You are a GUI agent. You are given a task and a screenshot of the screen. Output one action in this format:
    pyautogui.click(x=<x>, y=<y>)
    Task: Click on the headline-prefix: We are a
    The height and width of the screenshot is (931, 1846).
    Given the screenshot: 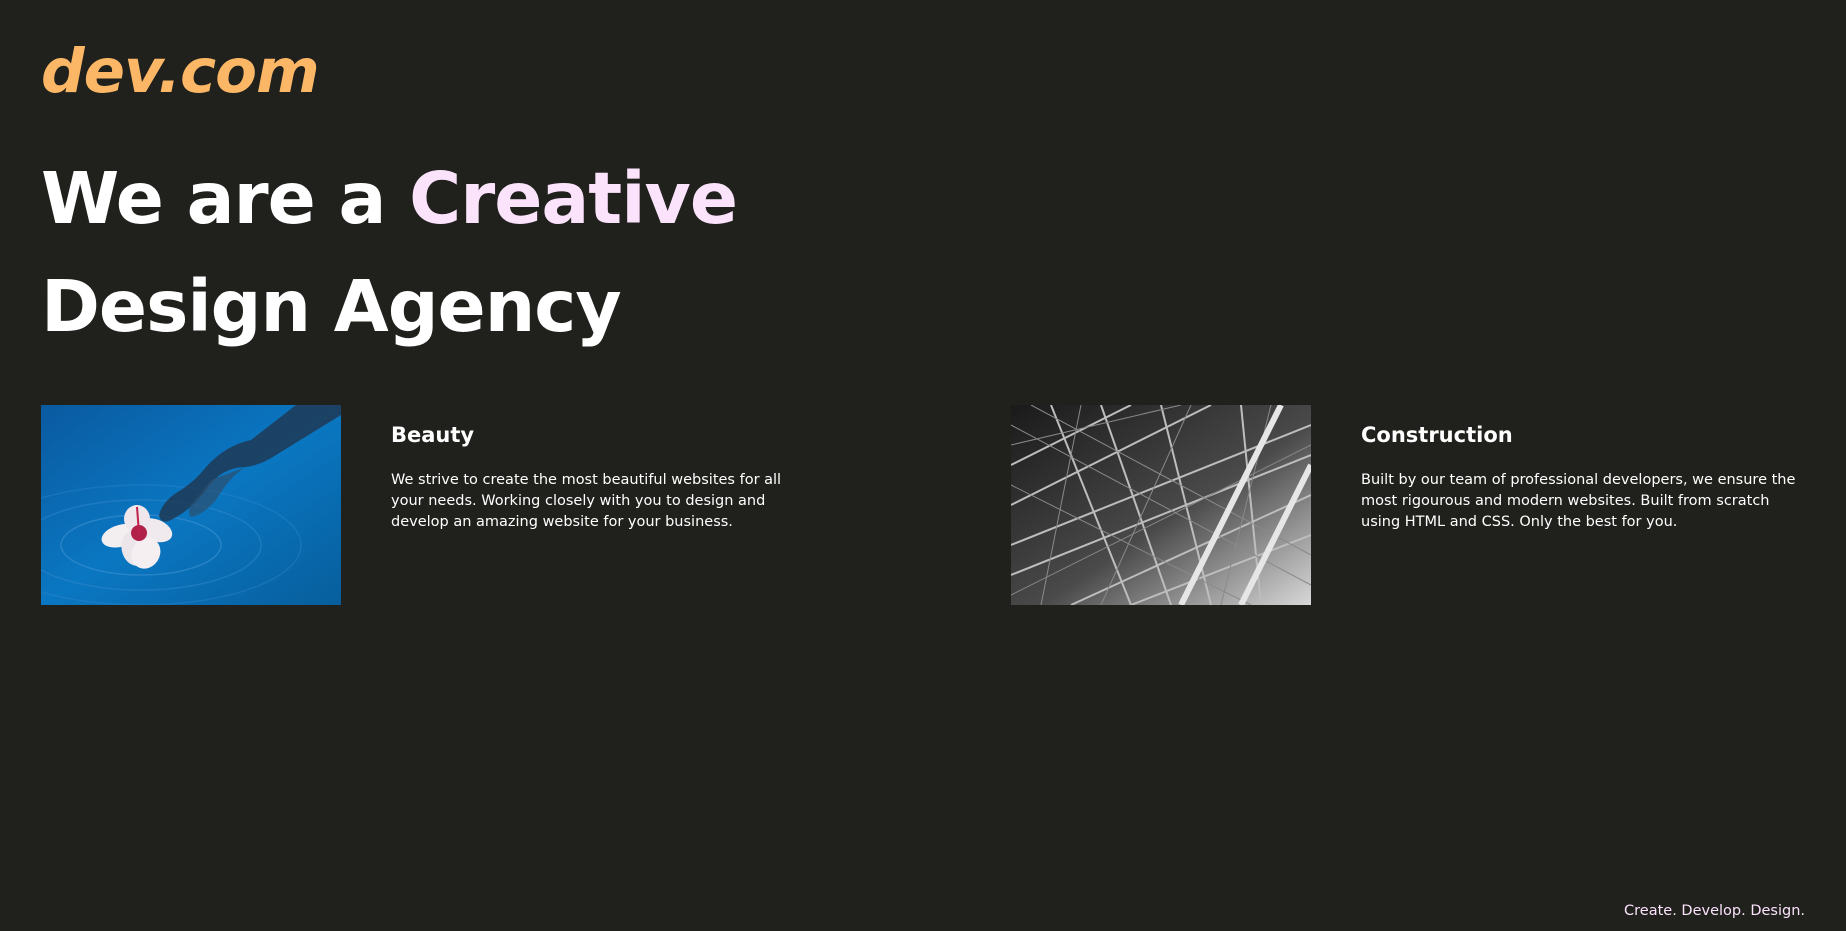 What is the action you would take?
    pyautogui.click(x=213, y=198)
    